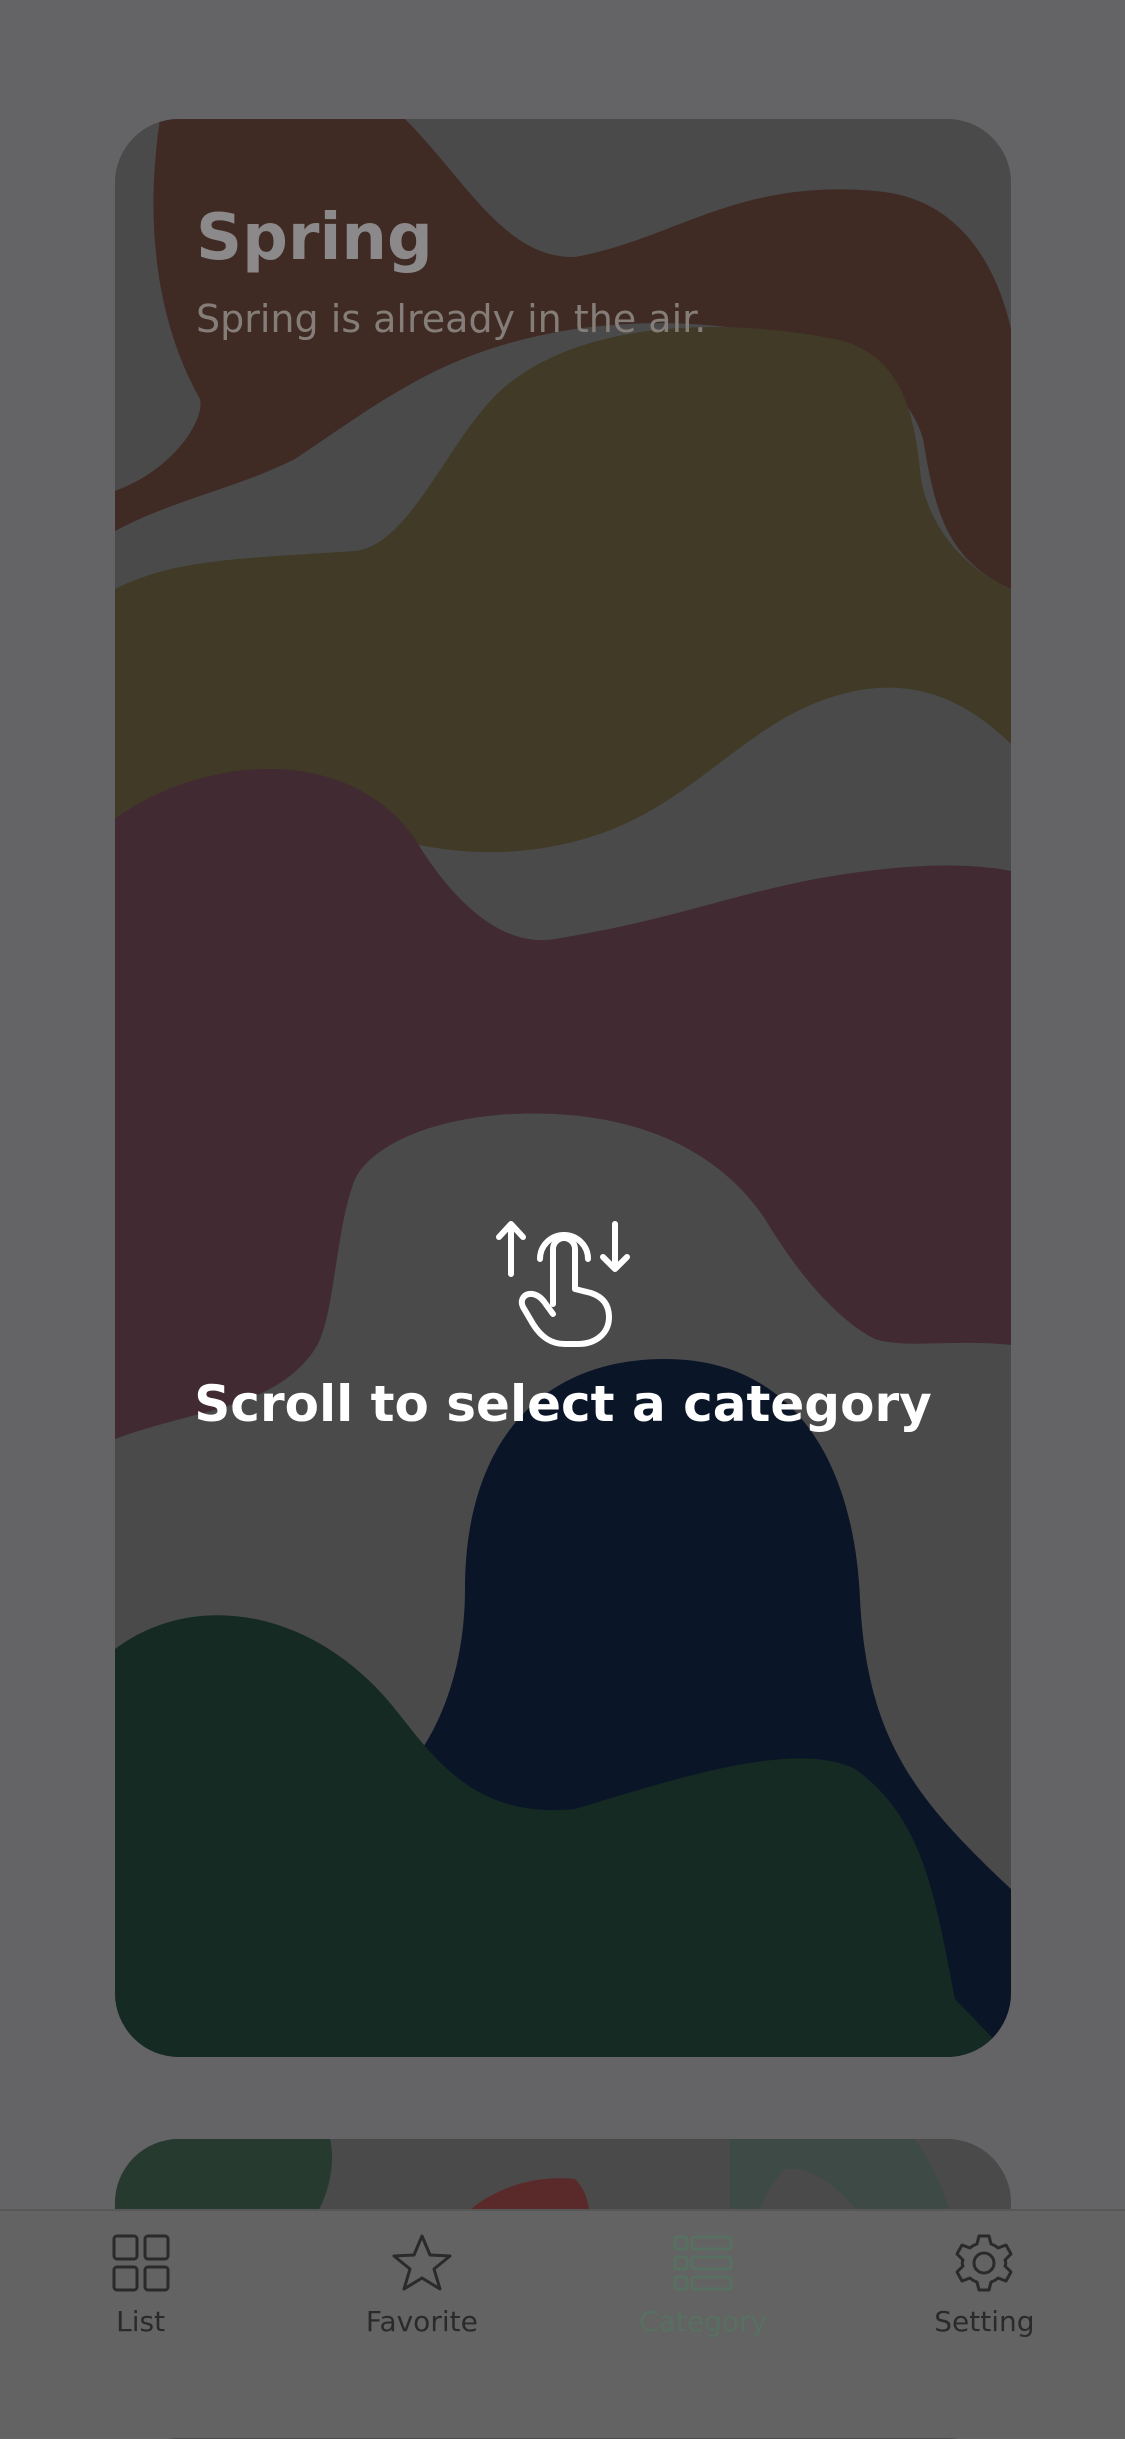 This screenshot has width=1125, height=2439. I want to click on grid-icon, so click(141, 2263).